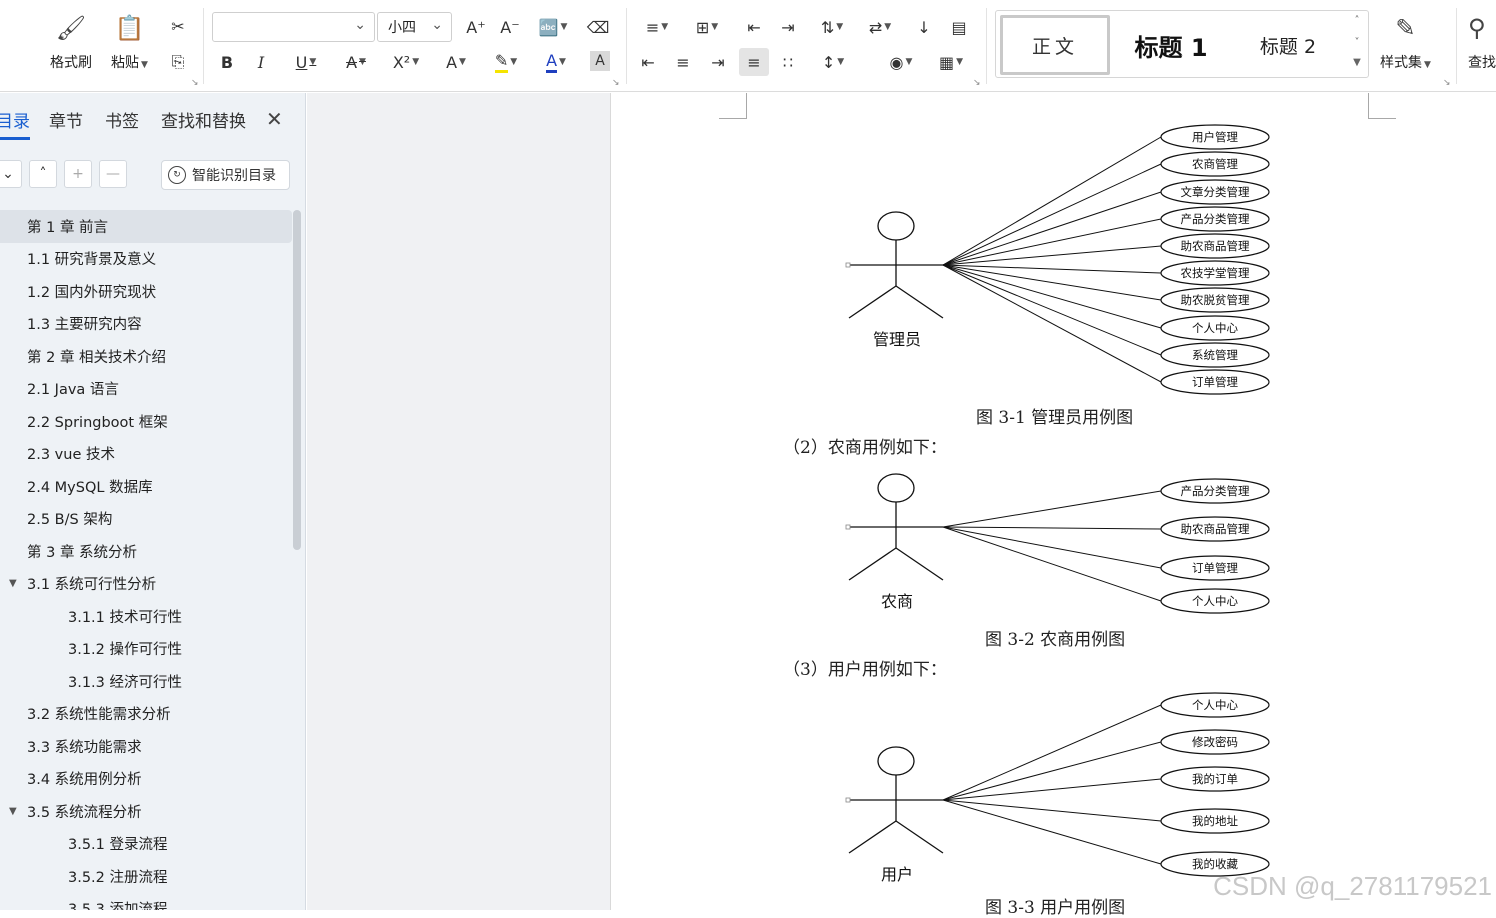  I want to click on watermark: CSDN @q_2781179521, so click(1352, 886).